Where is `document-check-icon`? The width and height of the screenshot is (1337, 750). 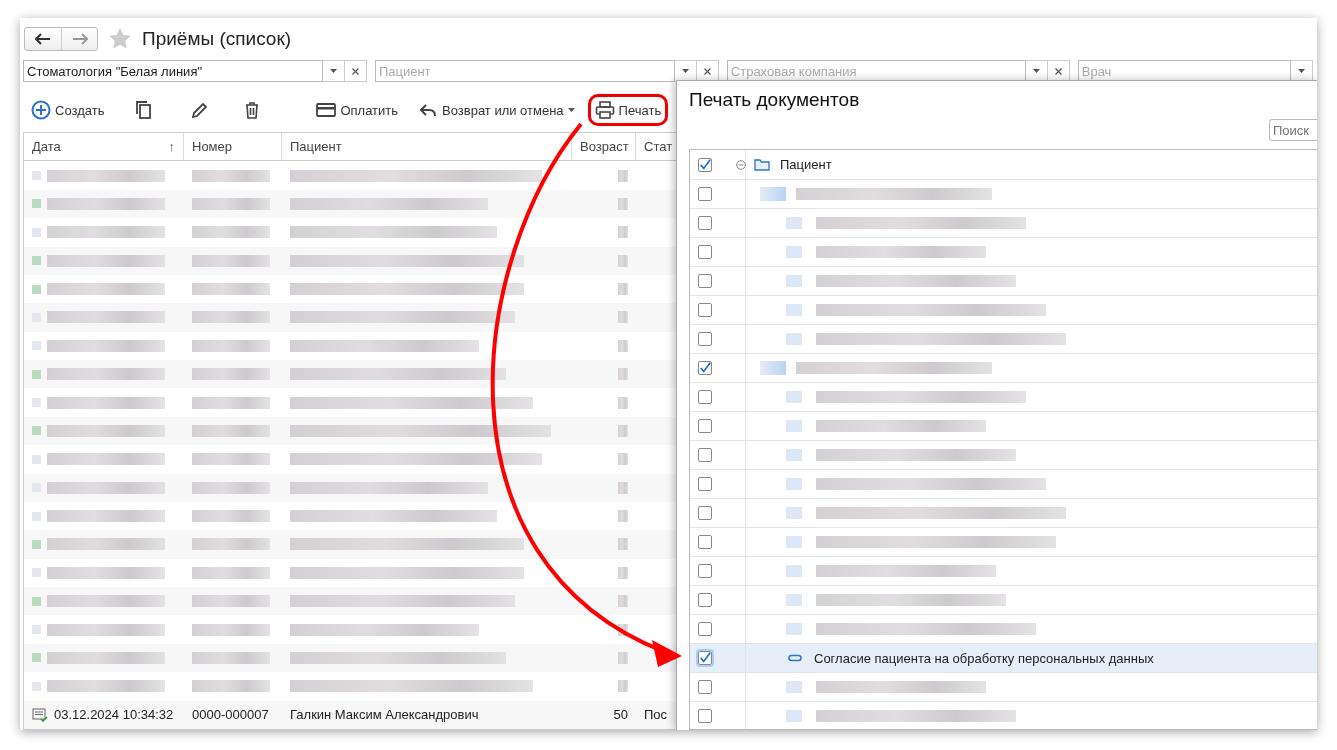 document-check-icon is located at coordinates (40, 714).